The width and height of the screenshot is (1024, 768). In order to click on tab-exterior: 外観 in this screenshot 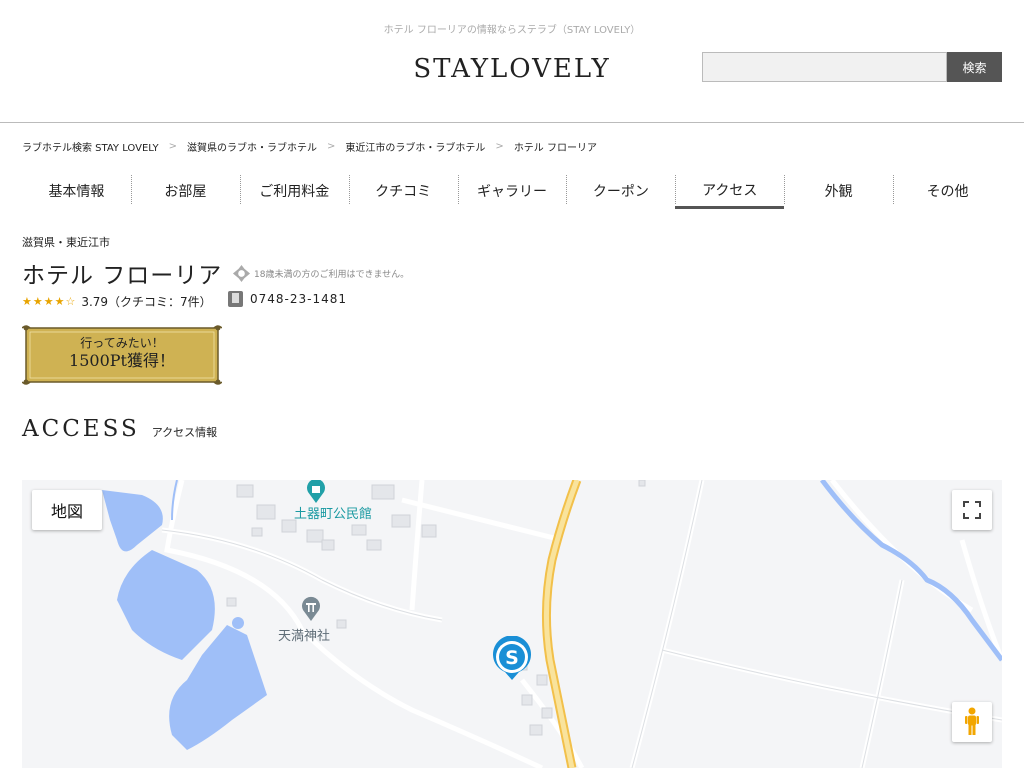, I will do `click(838, 191)`.